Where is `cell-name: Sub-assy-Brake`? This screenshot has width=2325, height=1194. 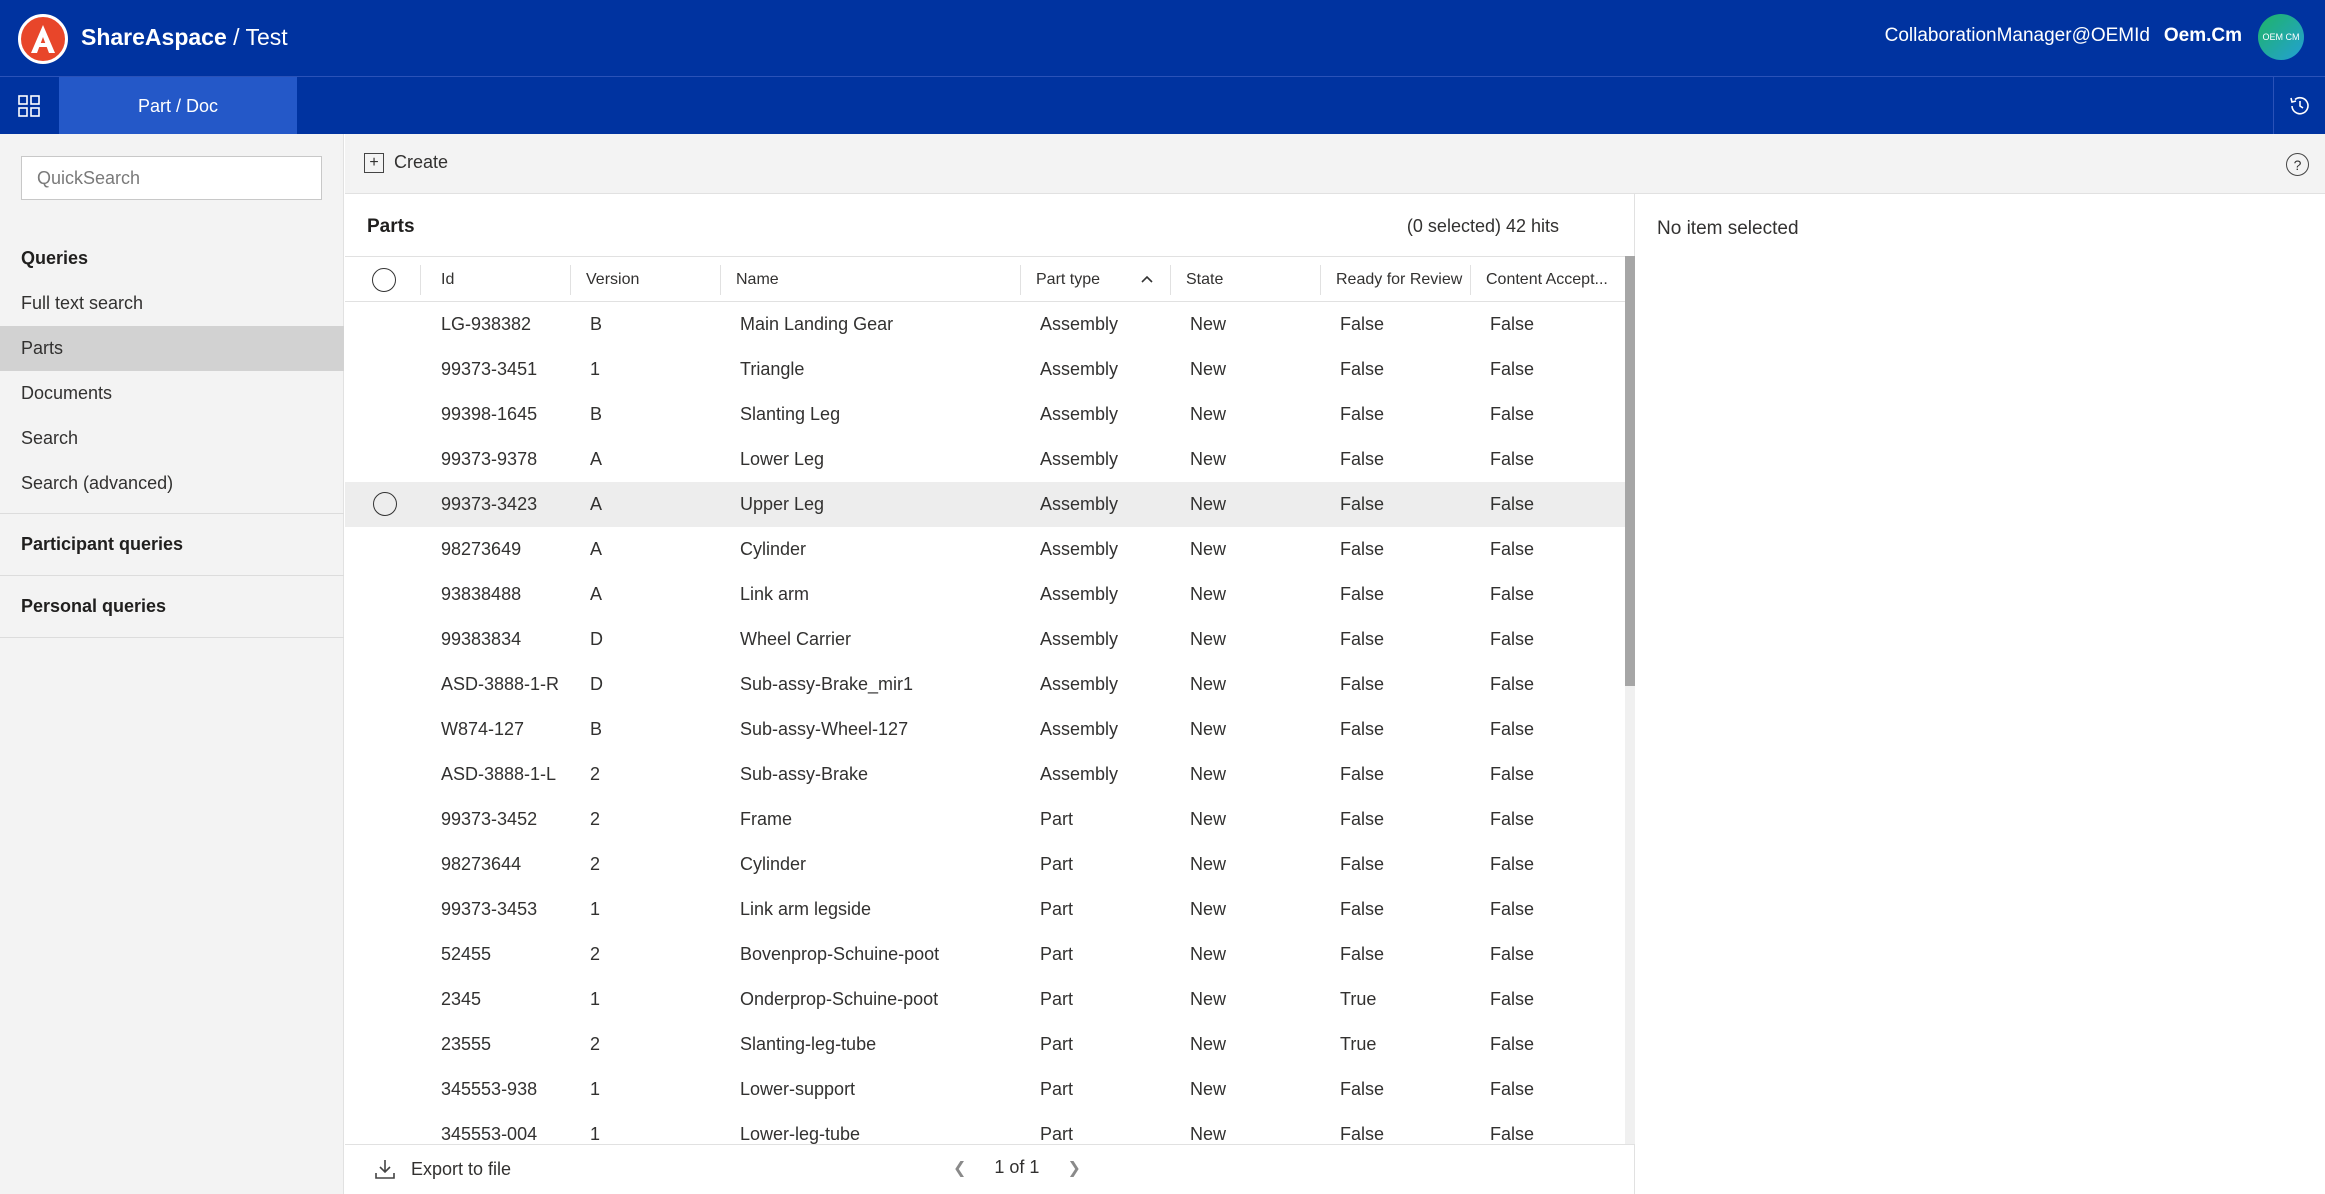
cell-name: Sub-assy-Brake is located at coordinates (804, 774).